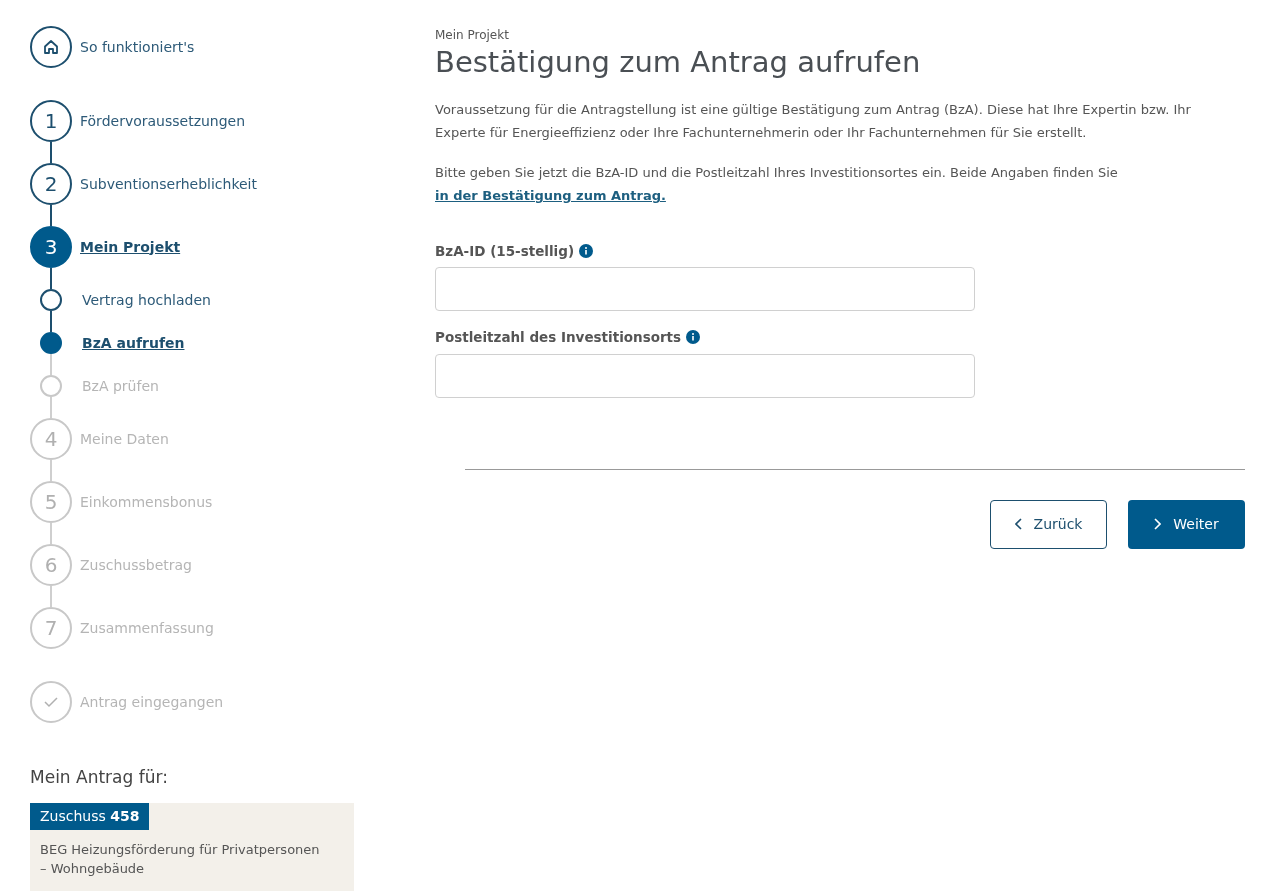  What do you see at coordinates (51, 247) in the screenshot?
I see `step-number: 3` at bounding box center [51, 247].